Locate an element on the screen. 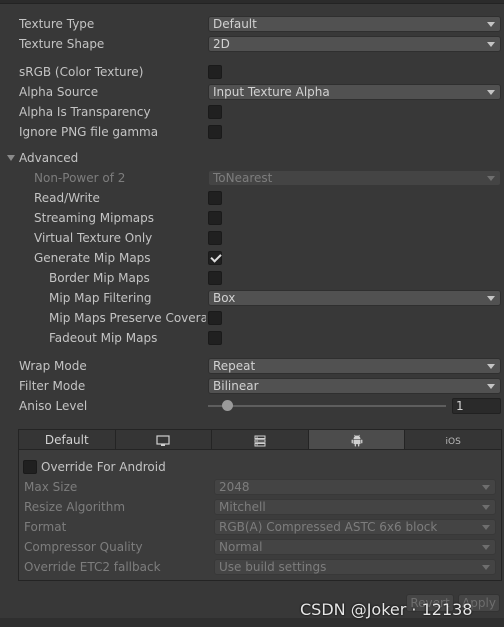  texture-shape-value: 2D is located at coordinates (221, 44).